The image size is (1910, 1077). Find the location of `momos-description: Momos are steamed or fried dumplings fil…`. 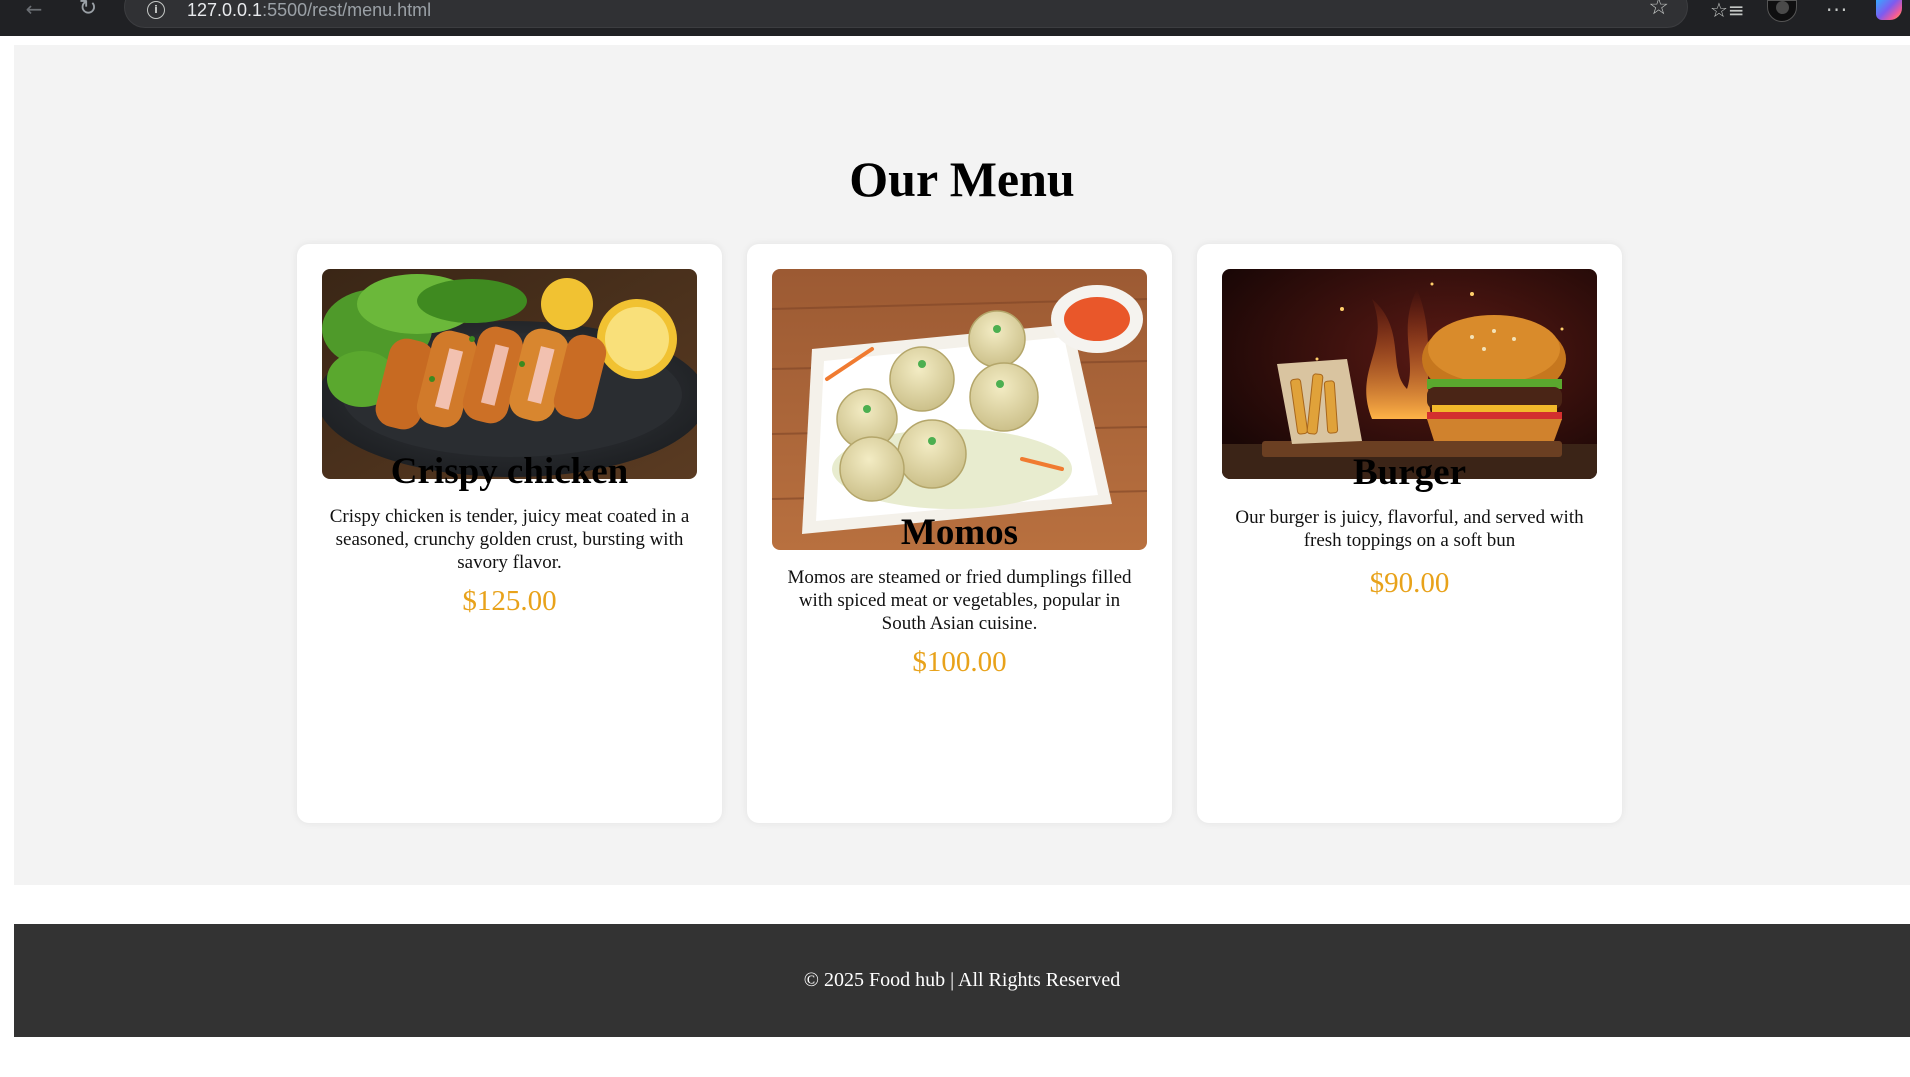

momos-description: Momos are steamed or fried dumplings fil… is located at coordinates (959, 600).